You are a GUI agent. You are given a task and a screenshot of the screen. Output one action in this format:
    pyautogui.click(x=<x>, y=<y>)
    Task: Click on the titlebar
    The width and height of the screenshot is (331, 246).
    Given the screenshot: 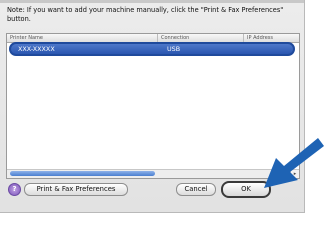 What is the action you would take?
    pyautogui.click(x=152, y=1)
    